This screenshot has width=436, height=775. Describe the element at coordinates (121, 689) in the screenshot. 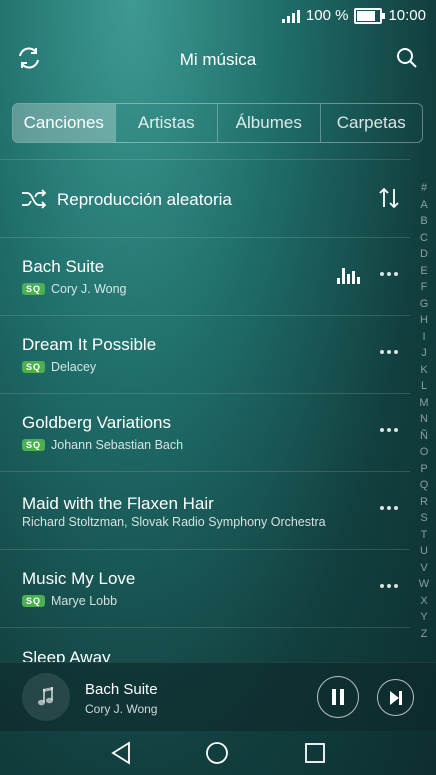

I see `now-playing-title: Bach Suite` at that location.